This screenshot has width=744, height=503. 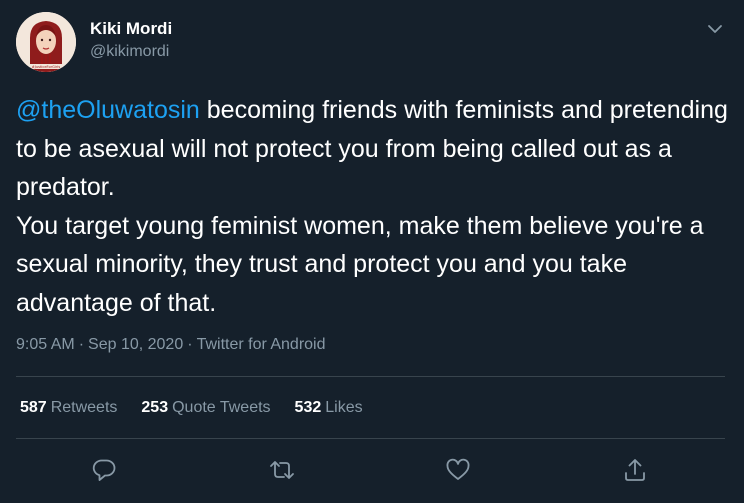 I want to click on like-button, so click(x=458, y=470).